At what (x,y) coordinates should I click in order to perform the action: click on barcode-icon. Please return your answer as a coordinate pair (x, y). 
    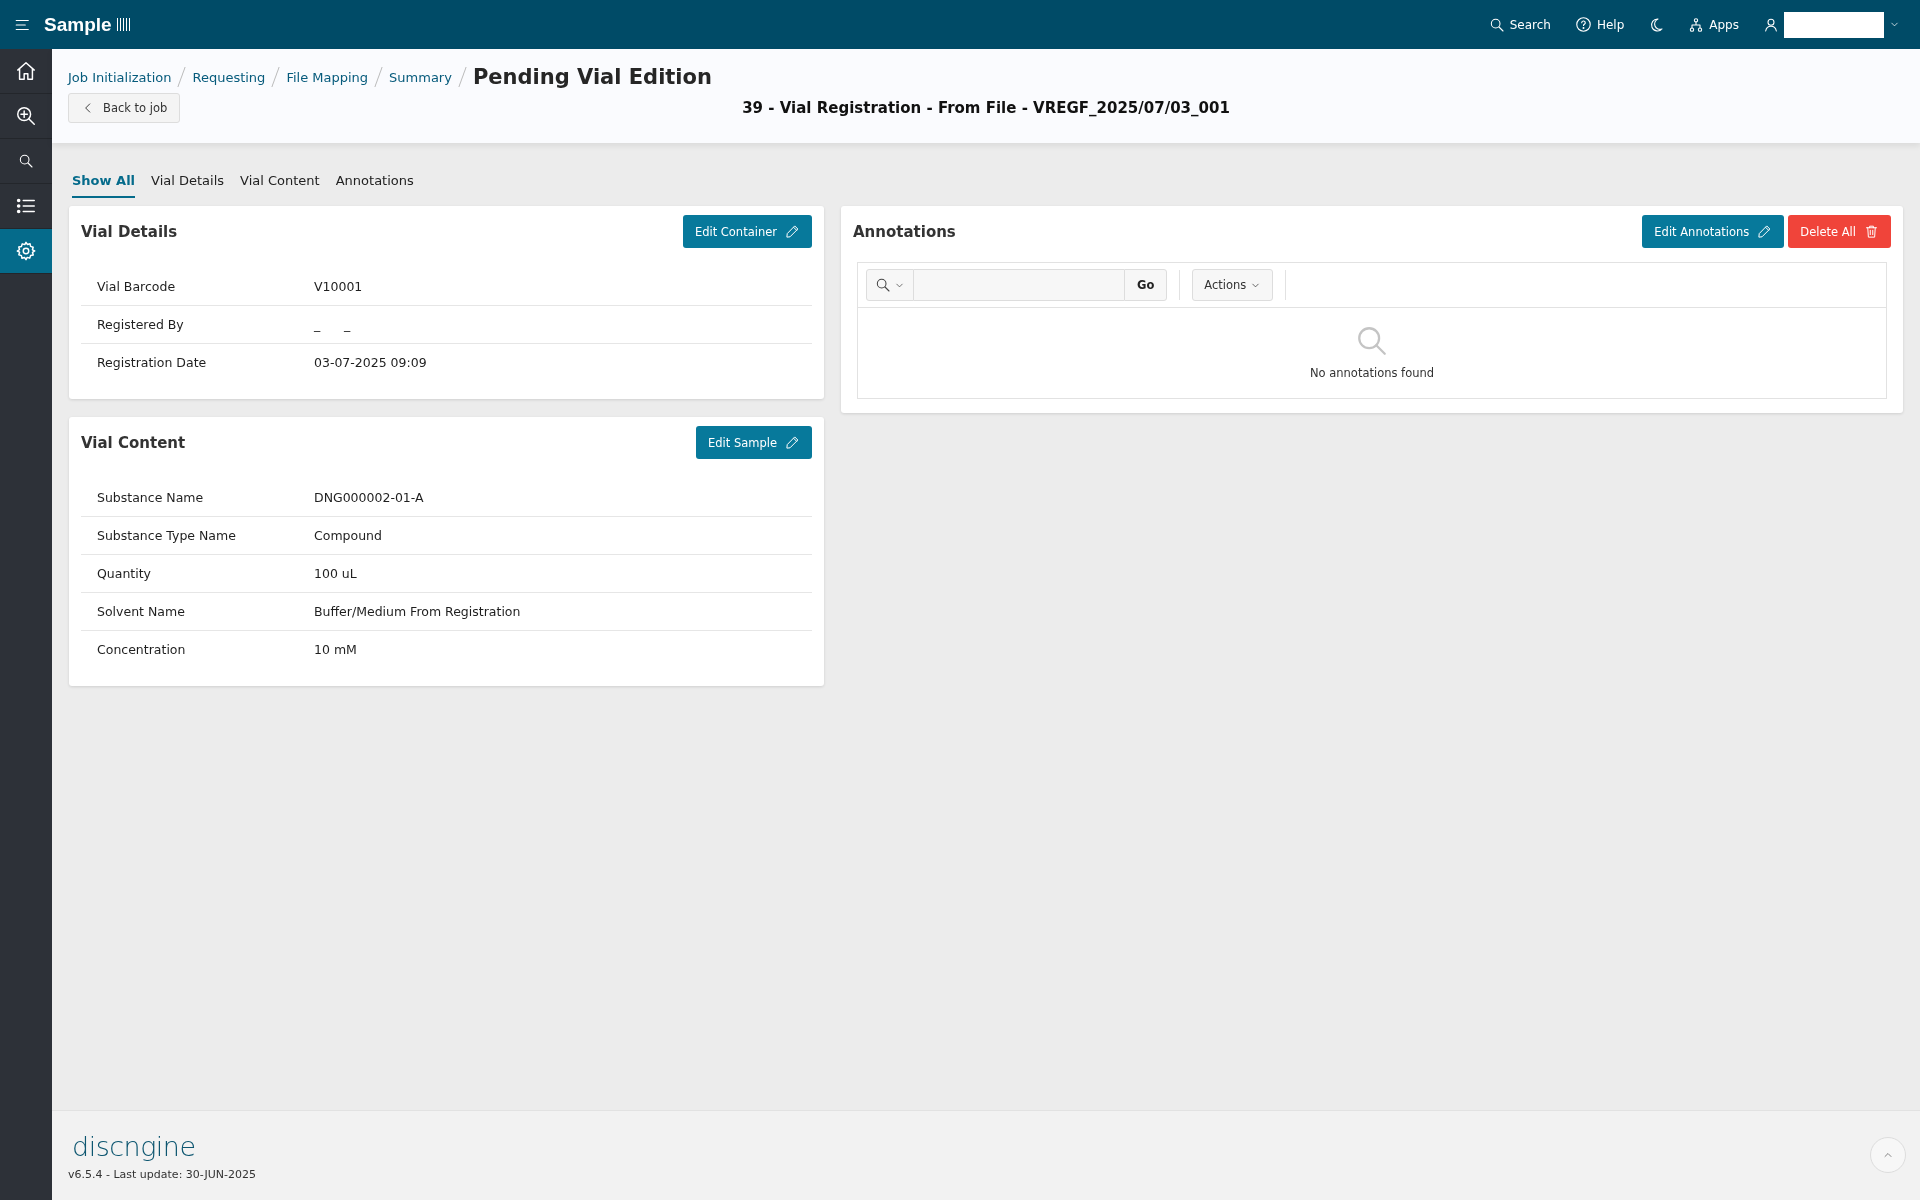
    Looking at the image, I should click on (123, 24).